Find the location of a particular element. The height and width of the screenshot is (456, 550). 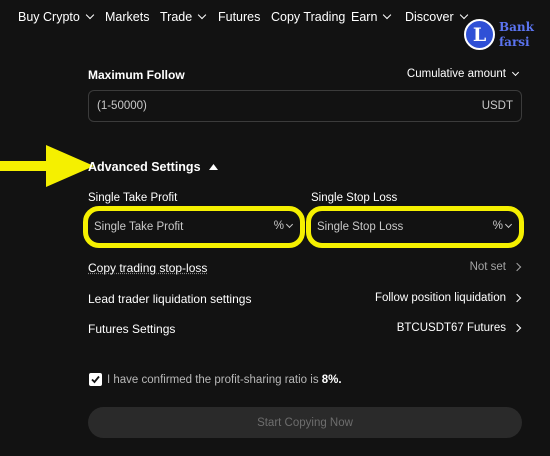

nav-discover: Discover is located at coordinates (436, 17).